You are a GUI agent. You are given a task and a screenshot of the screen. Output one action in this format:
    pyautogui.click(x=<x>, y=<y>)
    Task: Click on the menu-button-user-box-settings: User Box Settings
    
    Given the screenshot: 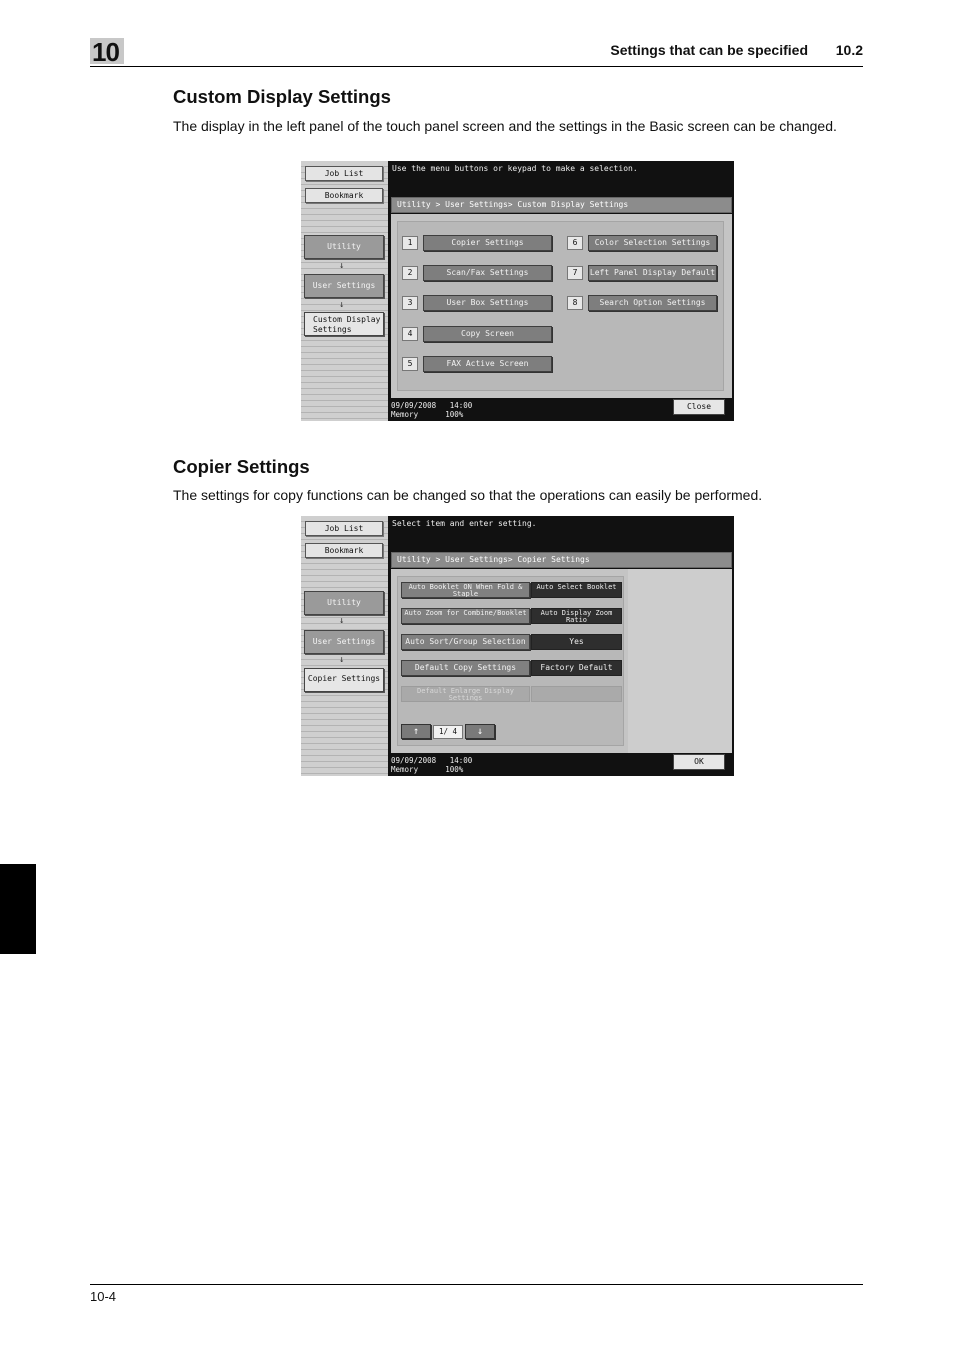 What is the action you would take?
    pyautogui.click(x=487, y=303)
    